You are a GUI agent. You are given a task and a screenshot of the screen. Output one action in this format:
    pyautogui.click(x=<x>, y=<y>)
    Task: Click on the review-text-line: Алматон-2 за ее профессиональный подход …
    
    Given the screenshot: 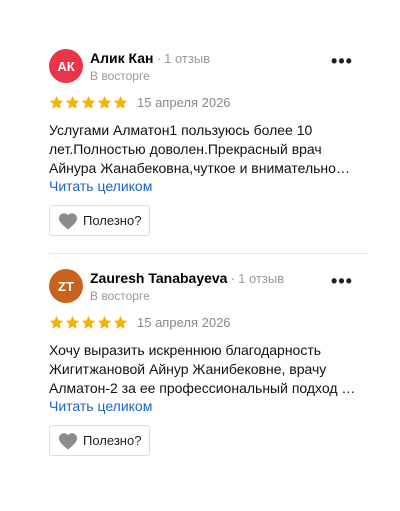 What is the action you would take?
    pyautogui.click(x=202, y=388)
    